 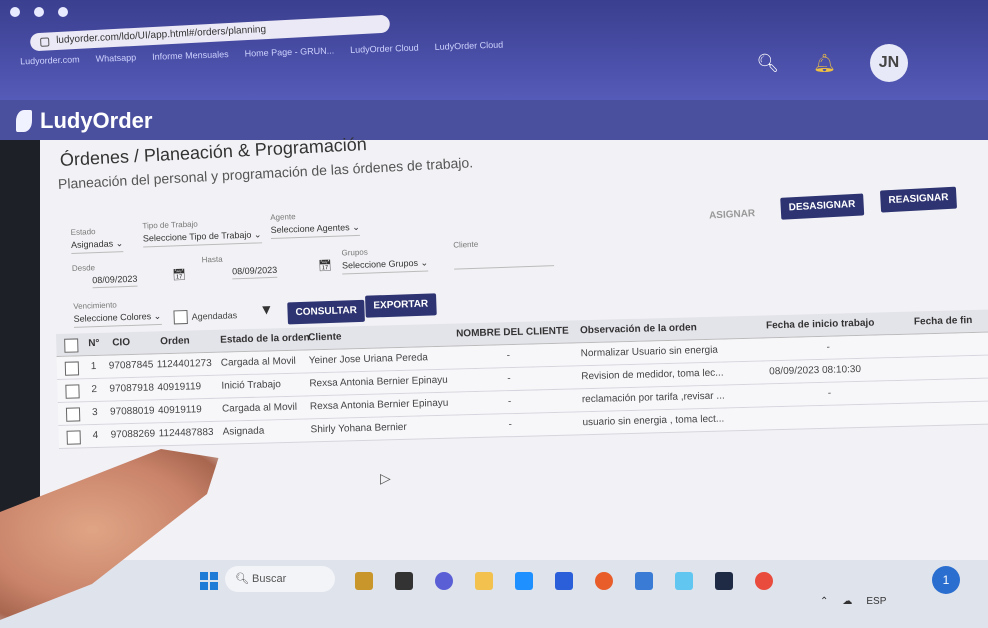 I want to click on lock-icon, so click(x=45, y=42).